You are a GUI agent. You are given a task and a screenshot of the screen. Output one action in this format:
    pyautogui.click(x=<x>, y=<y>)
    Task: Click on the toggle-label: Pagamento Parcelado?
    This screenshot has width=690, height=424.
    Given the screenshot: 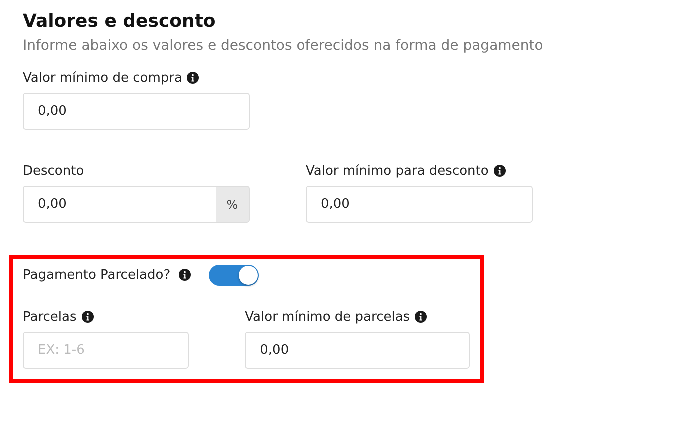 What is the action you would take?
    pyautogui.click(x=97, y=275)
    